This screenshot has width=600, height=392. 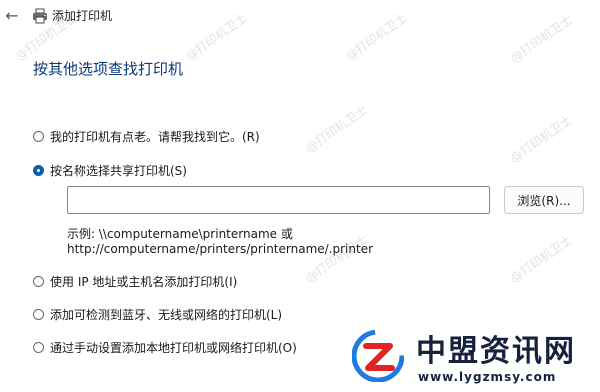 I want to click on option-shared-by-name: 按名称选择共享打印机(S), so click(x=110, y=170).